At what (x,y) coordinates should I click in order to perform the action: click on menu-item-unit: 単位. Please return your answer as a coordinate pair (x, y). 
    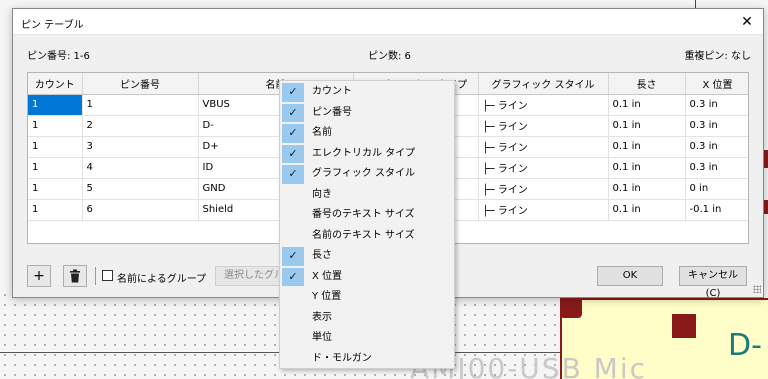
    Looking at the image, I should click on (367, 338).